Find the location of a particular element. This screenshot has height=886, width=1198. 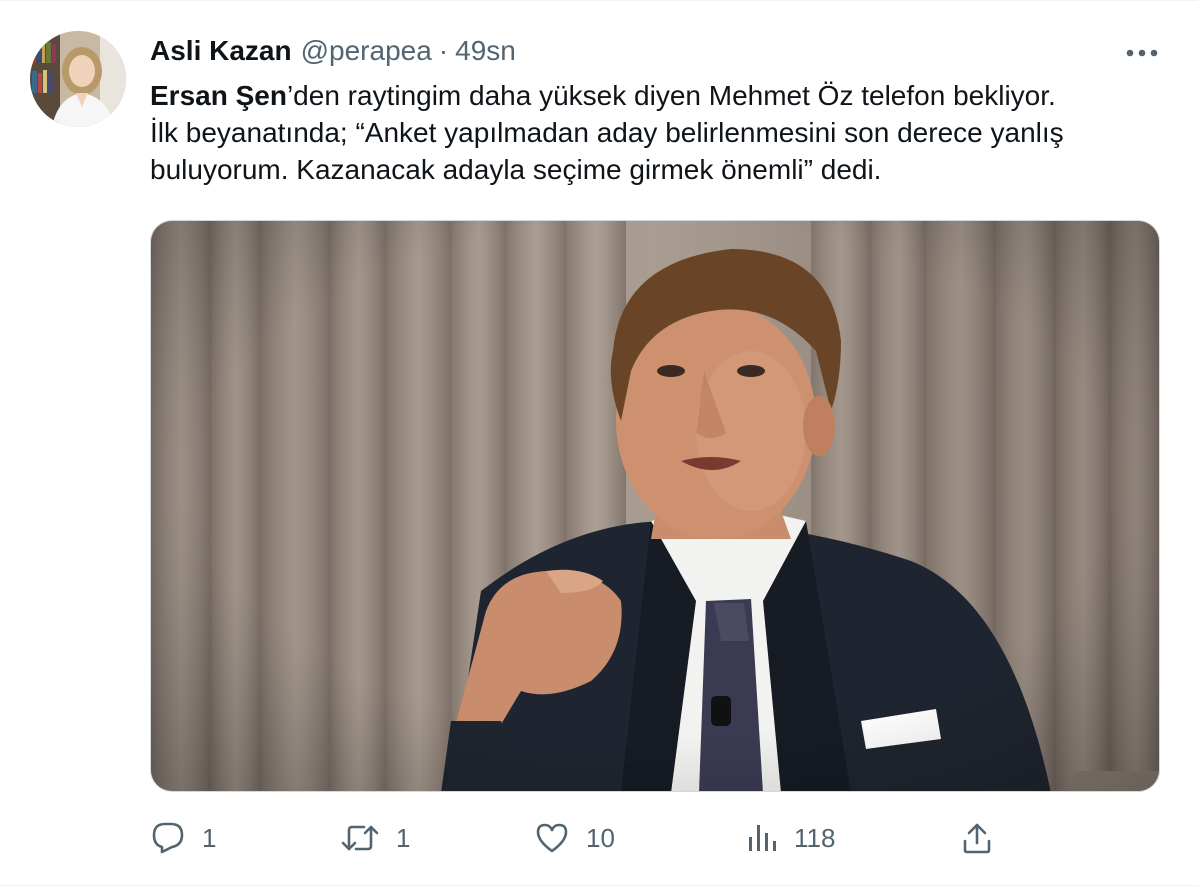

timestamp: 49sn is located at coordinates (485, 51).